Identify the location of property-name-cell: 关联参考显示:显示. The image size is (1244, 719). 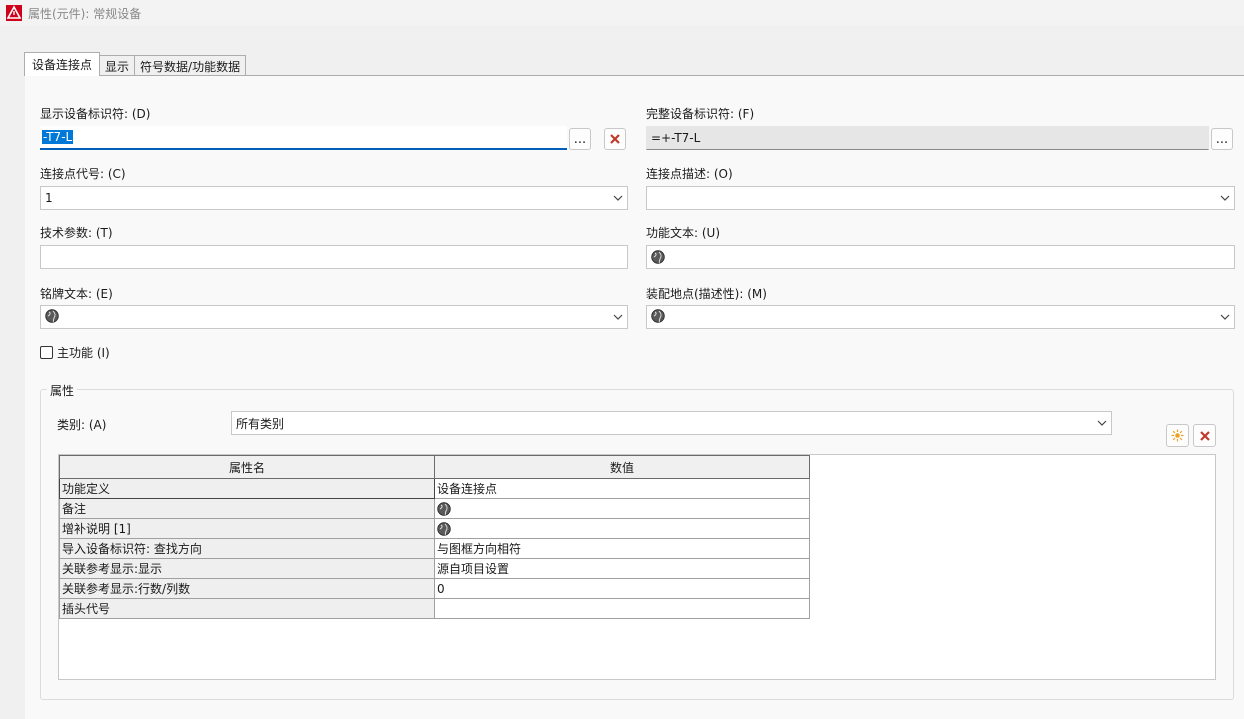
(247, 568).